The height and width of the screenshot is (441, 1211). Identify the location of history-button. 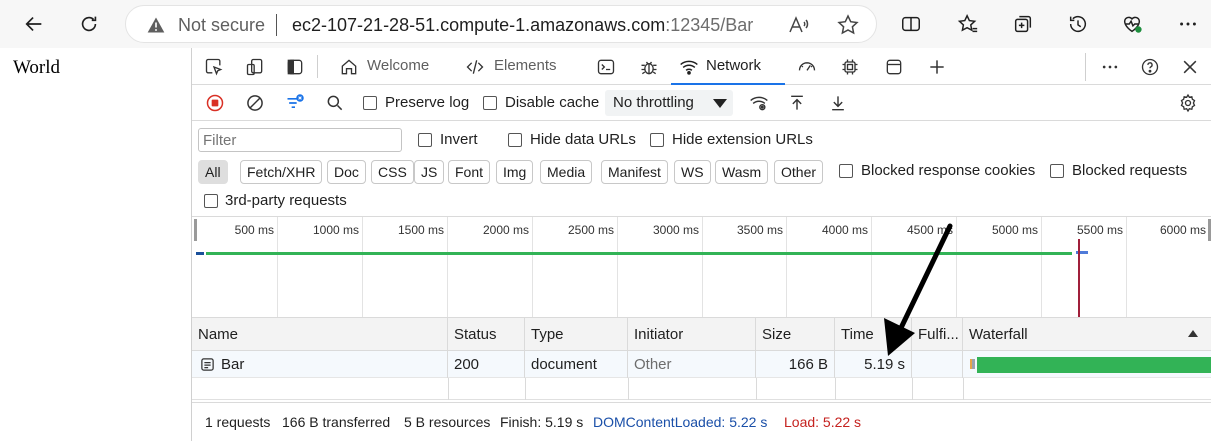
(1078, 24).